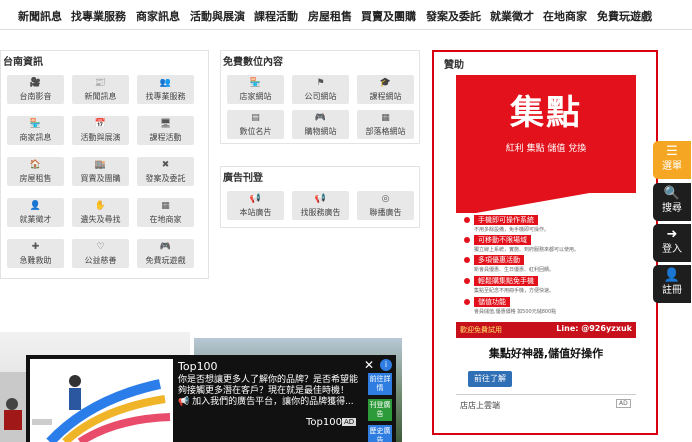 This screenshot has width=692, height=442. What do you see at coordinates (672, 160) in the screenshot?
I see `side-menu-menu: ☰ 選單` at bounding box center [672, 160].